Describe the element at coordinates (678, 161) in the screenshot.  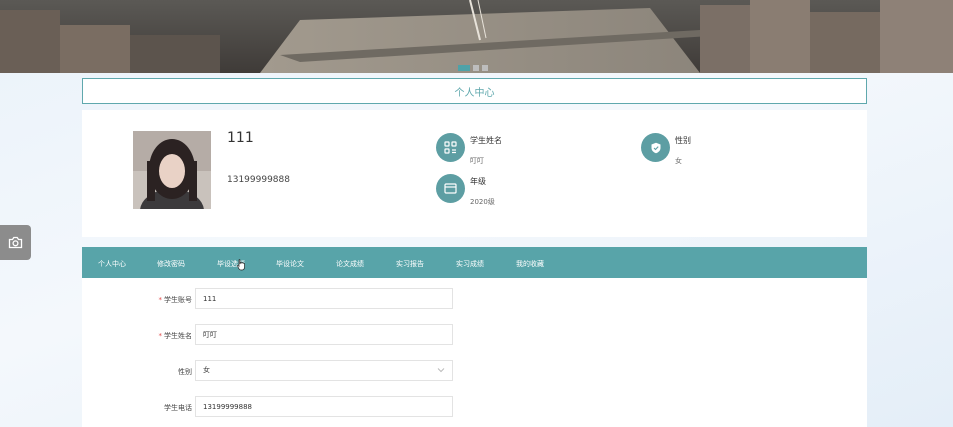
I see `info-value: 女` at that location.